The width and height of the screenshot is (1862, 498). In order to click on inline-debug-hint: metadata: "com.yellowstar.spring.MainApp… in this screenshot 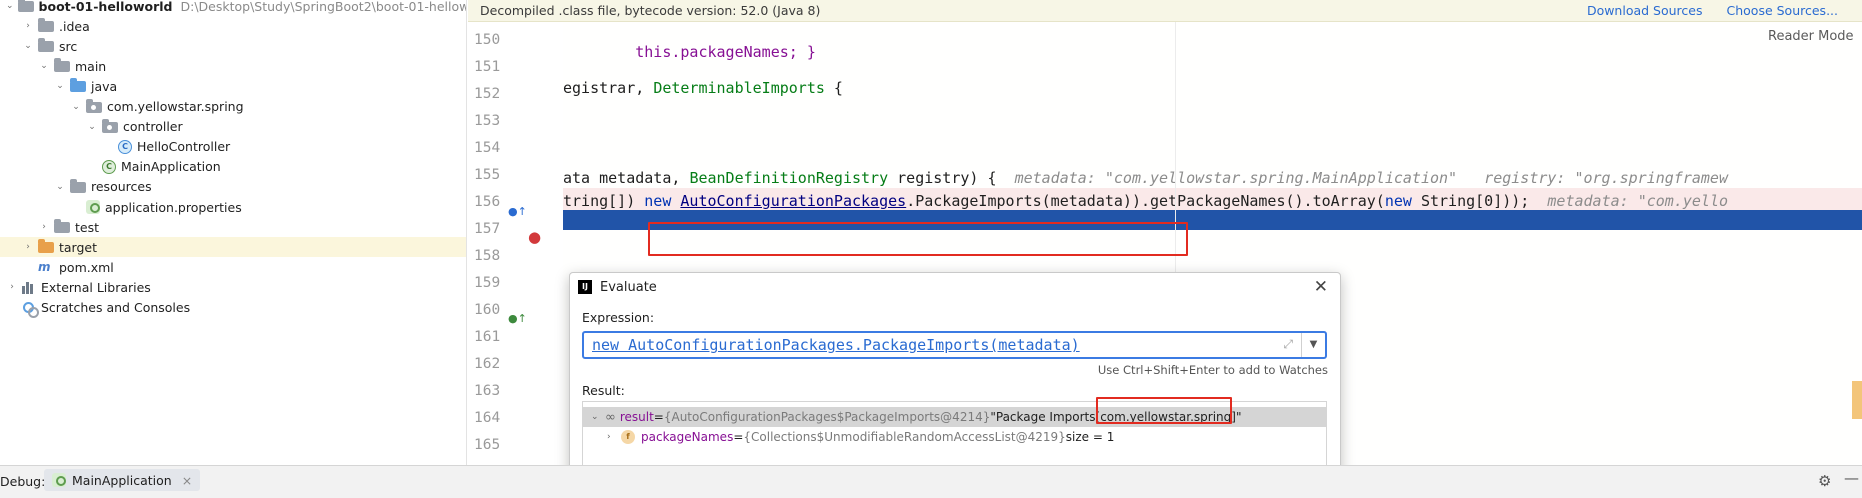, I will do `click(1371, 178)`.